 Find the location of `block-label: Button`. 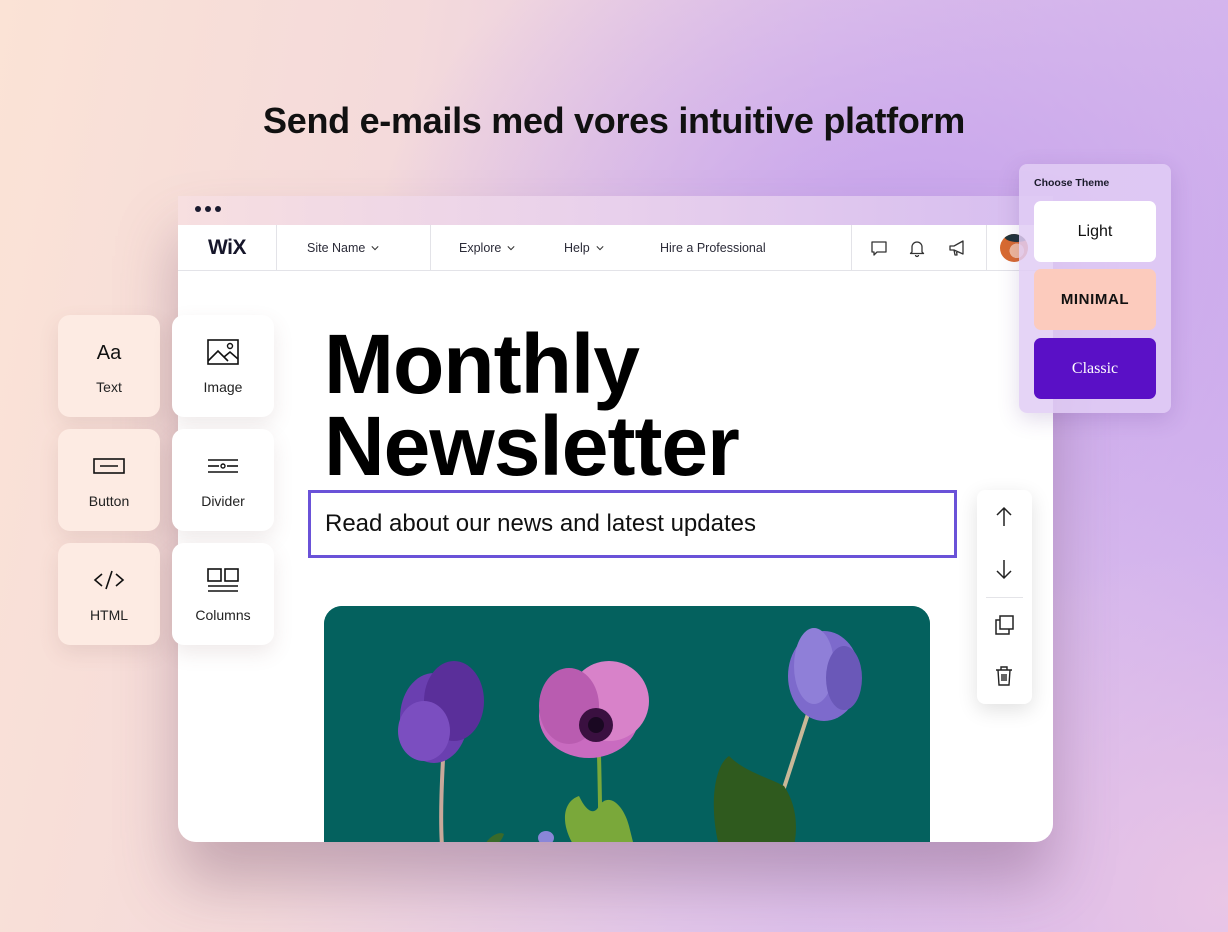

block-label: Button is located at coordinates (109, 501).